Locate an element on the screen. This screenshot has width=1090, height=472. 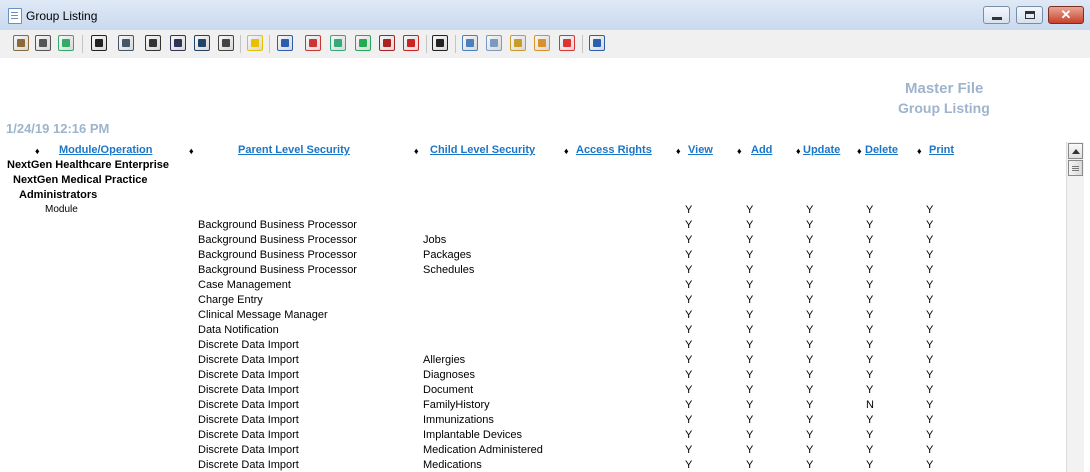
close-button: ✕ is located at coordinates (1066, 15).